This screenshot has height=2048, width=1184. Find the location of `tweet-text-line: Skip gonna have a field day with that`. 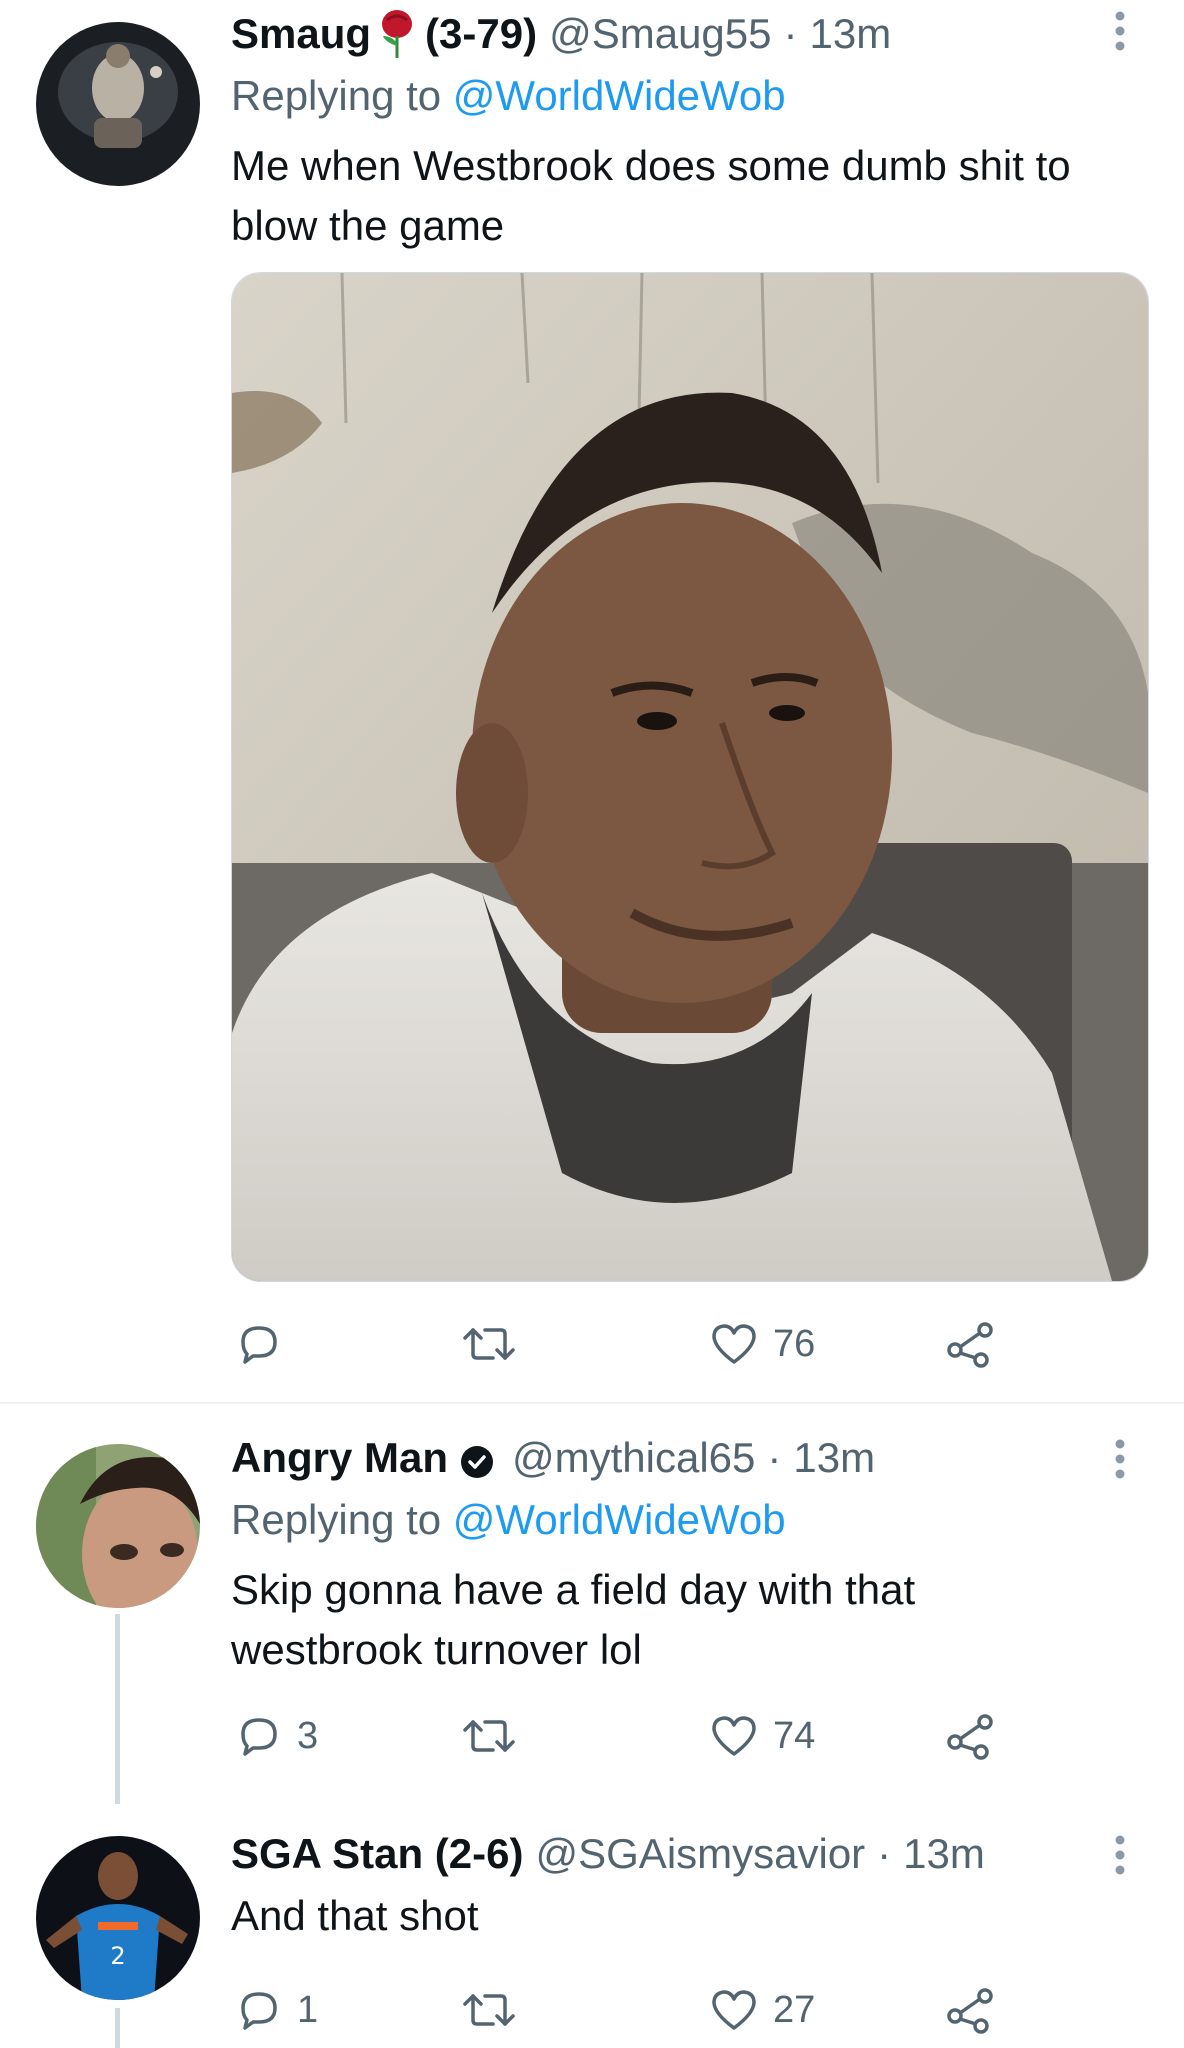

tweet-text-line: Skip gonna have a field day with that is located at coordinates (573, 1589).